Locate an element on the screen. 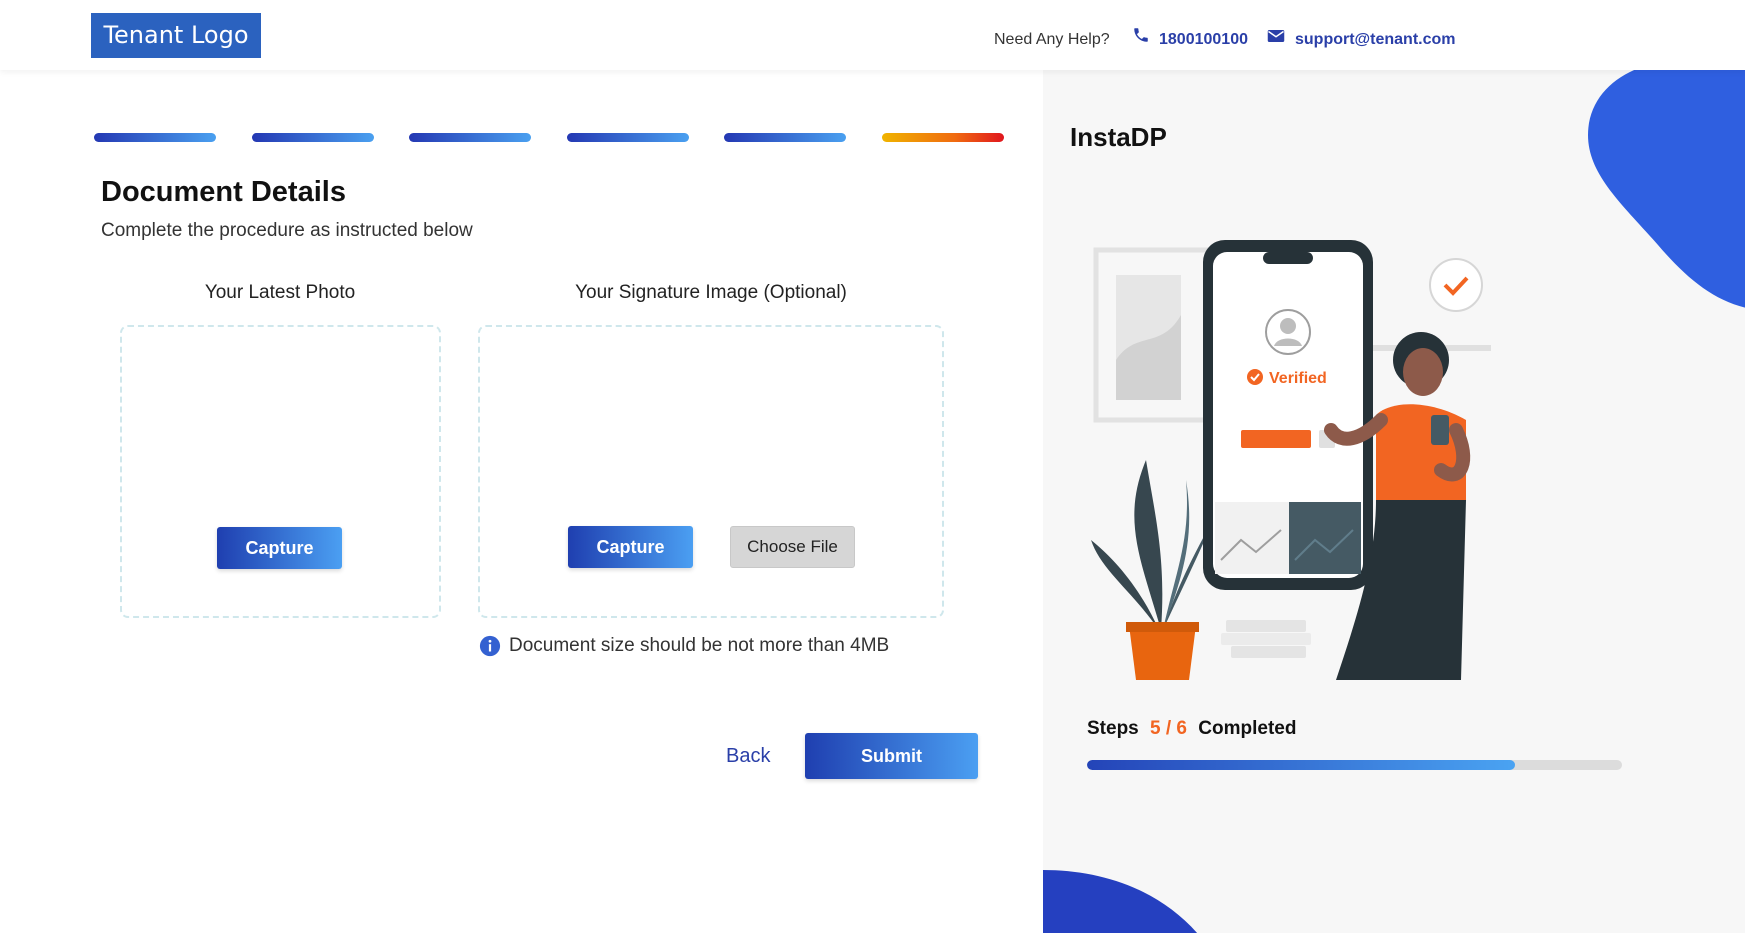  verified-badge-text: Verified is located at coordinates (1298, 378).